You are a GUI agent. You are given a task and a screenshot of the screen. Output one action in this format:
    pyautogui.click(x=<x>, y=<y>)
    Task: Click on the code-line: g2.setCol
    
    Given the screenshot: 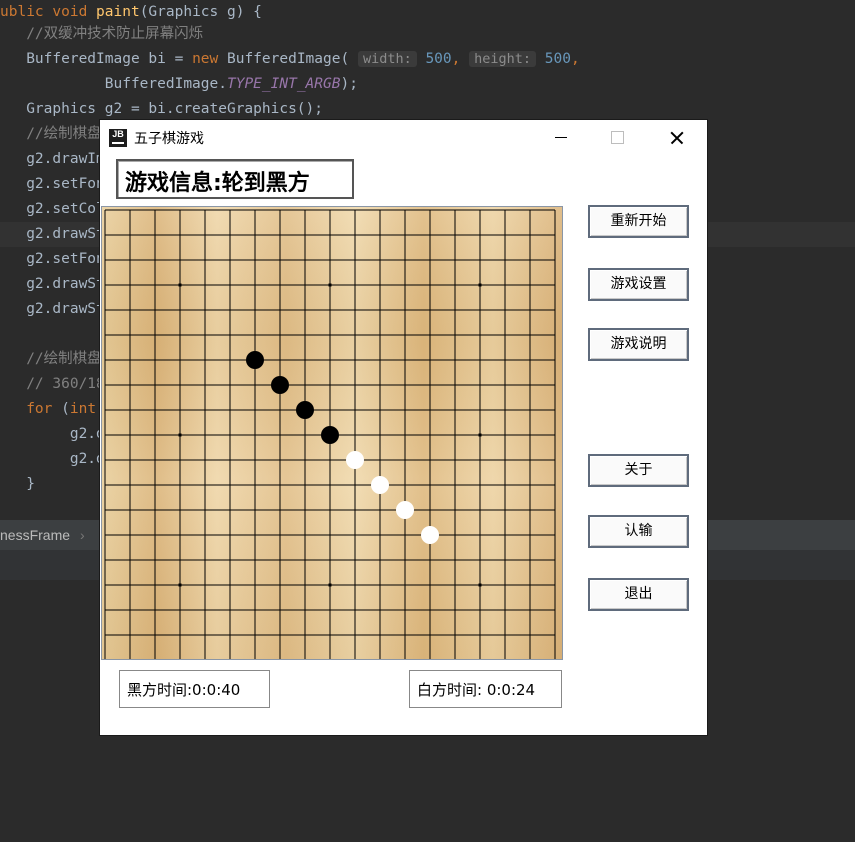 What is the action you would take?
    pyautogui.click(x=52, y=209)
    